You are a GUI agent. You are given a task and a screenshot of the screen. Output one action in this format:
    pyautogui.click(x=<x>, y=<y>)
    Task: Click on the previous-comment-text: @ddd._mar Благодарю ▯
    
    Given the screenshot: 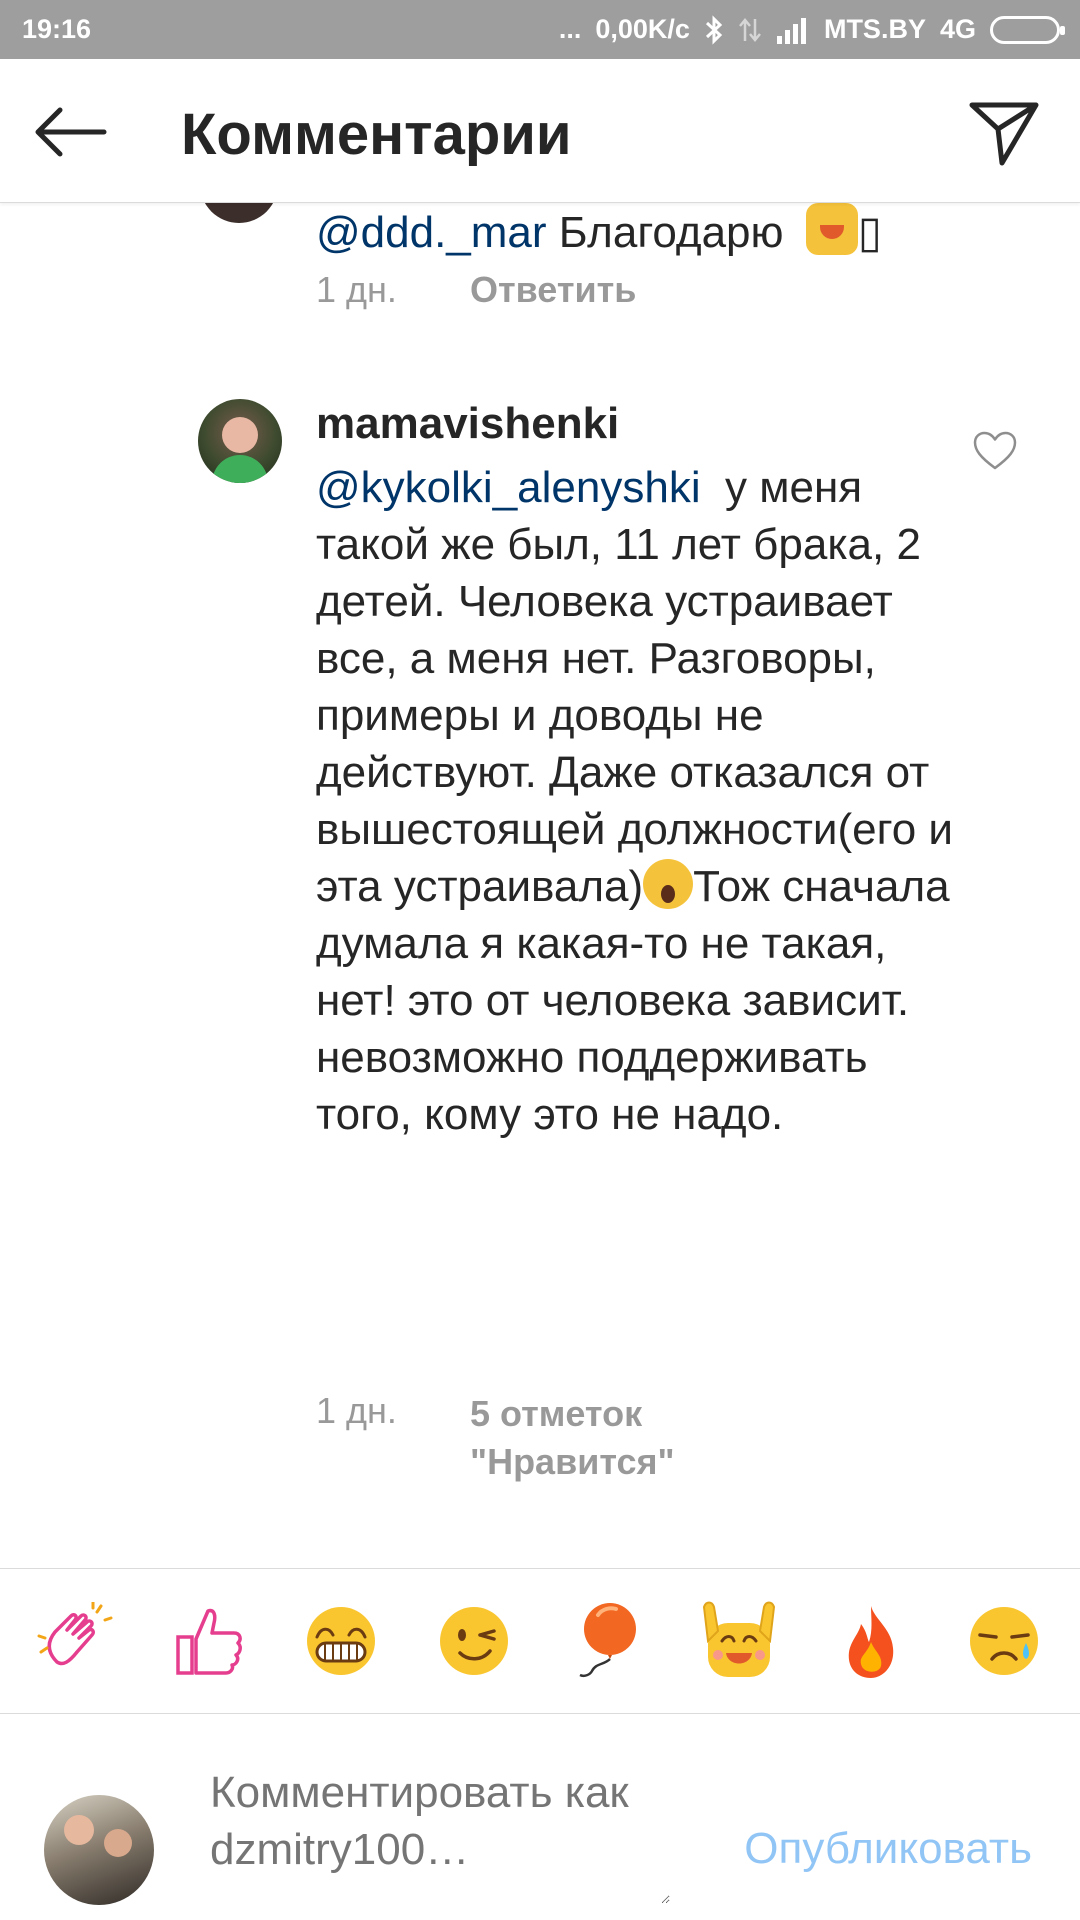 What is the action you would take?
    pyautogui.click(x=599, y=230)
    